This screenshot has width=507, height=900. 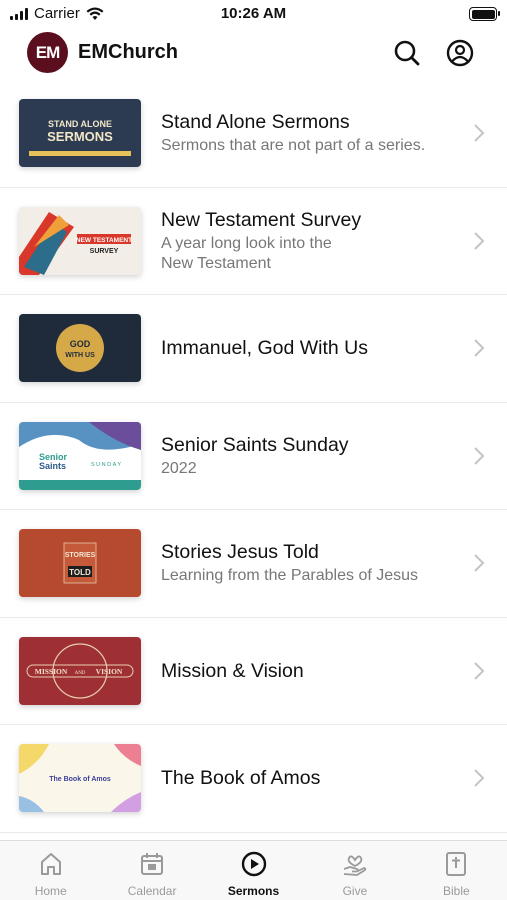 I want to click on series-thumbnail: The Book of Amos, so click(x=80, y=778).